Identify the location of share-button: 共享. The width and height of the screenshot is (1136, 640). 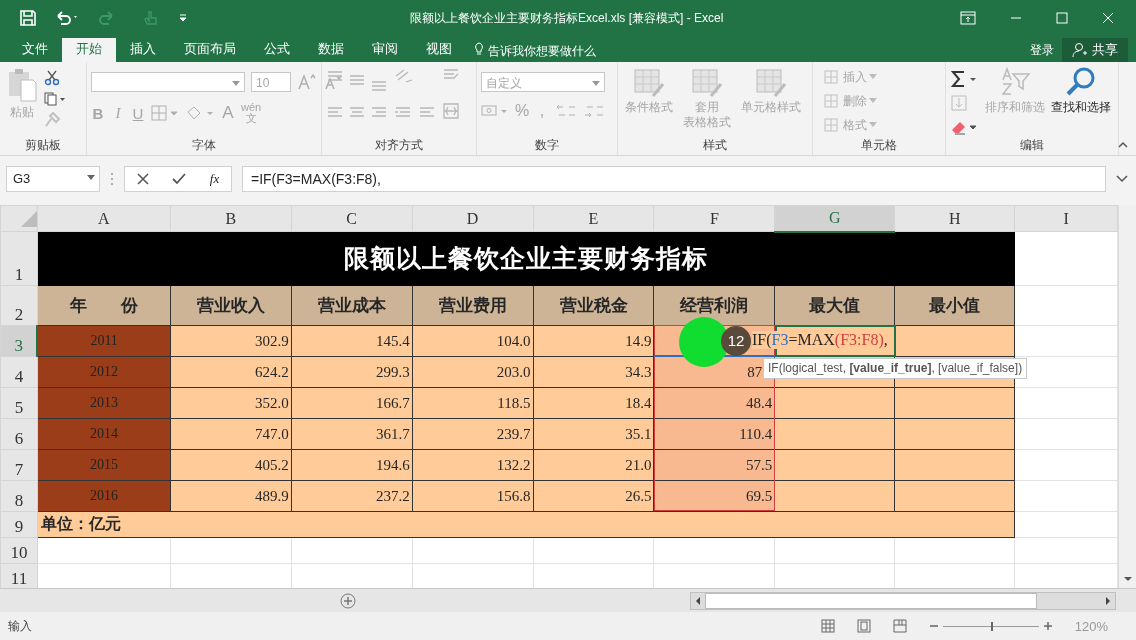
(1095, 50).